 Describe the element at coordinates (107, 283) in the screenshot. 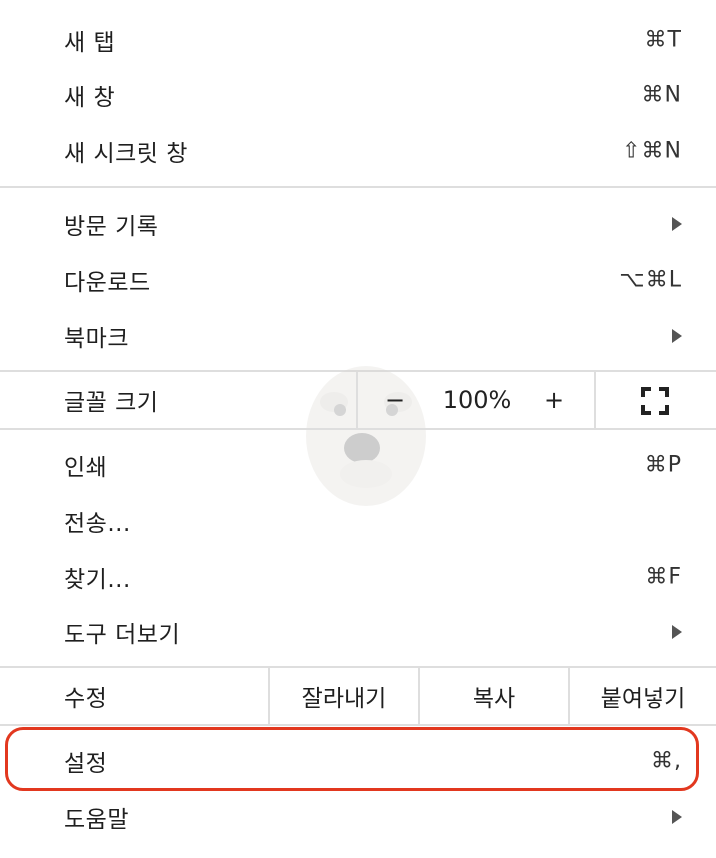

I see `menu-item-label: 다운로드` at that location.